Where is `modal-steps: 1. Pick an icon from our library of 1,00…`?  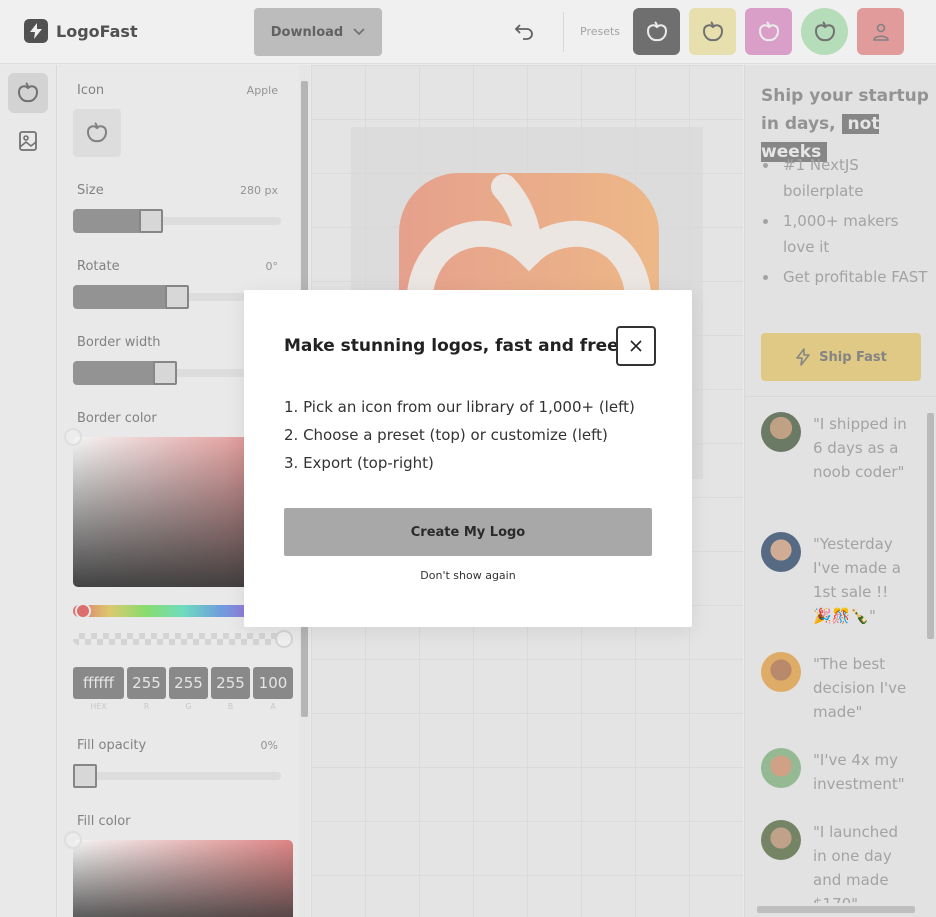
modal-steps: 1. Pick an icon from our library of 1,00… is located at coordinates (459, 435).